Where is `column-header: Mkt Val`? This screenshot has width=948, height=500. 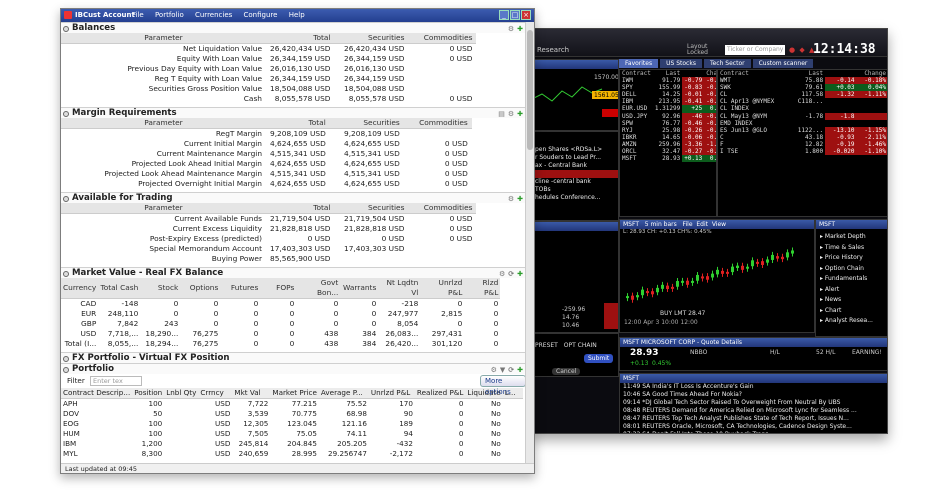
column-header: Mkt Val is located at coordinates (251, 393).